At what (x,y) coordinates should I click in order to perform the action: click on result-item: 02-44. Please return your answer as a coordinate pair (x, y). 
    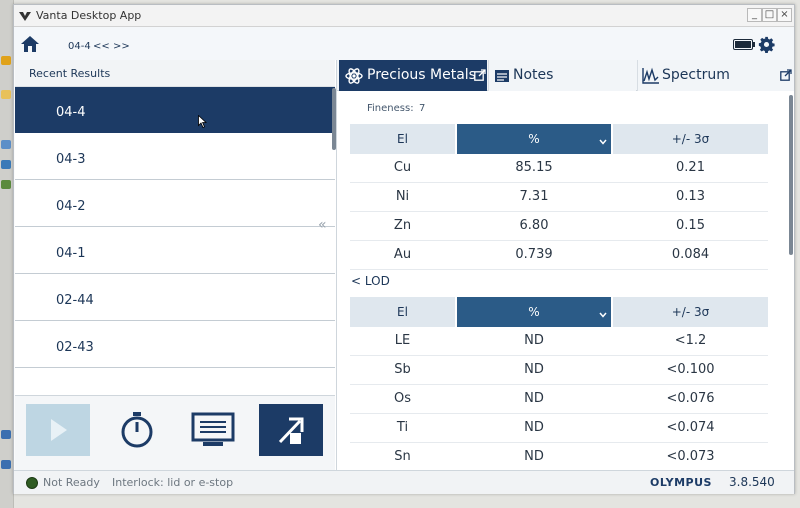
    Looking at the image, I should click on (175, 298).